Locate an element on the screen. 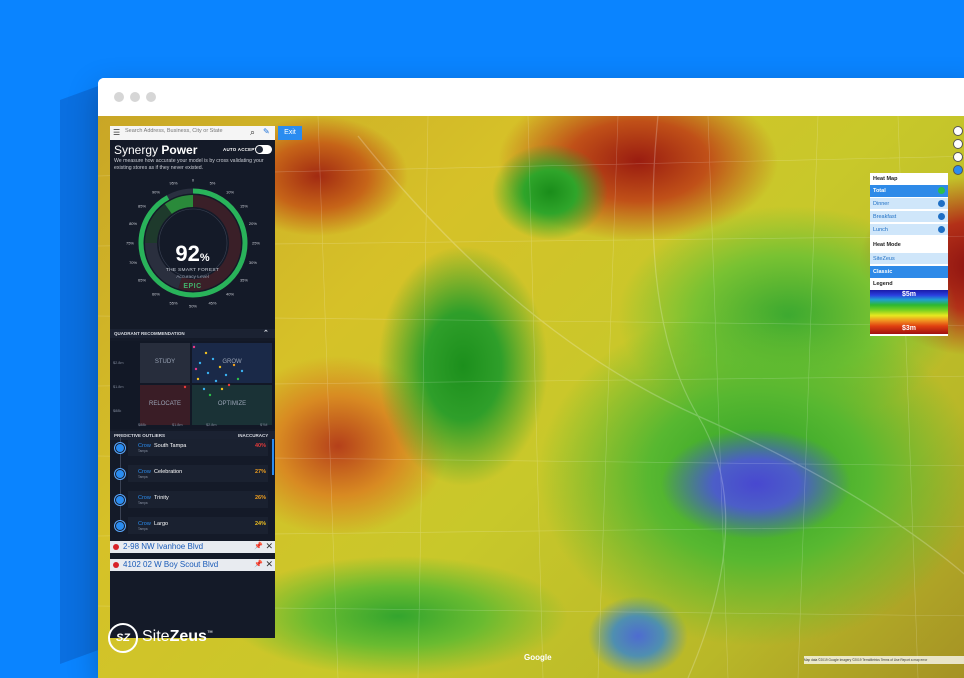 The width and height of the screenshot is (964, 678). gauge-tick-label: 95% is located at coordinates (174, 183).